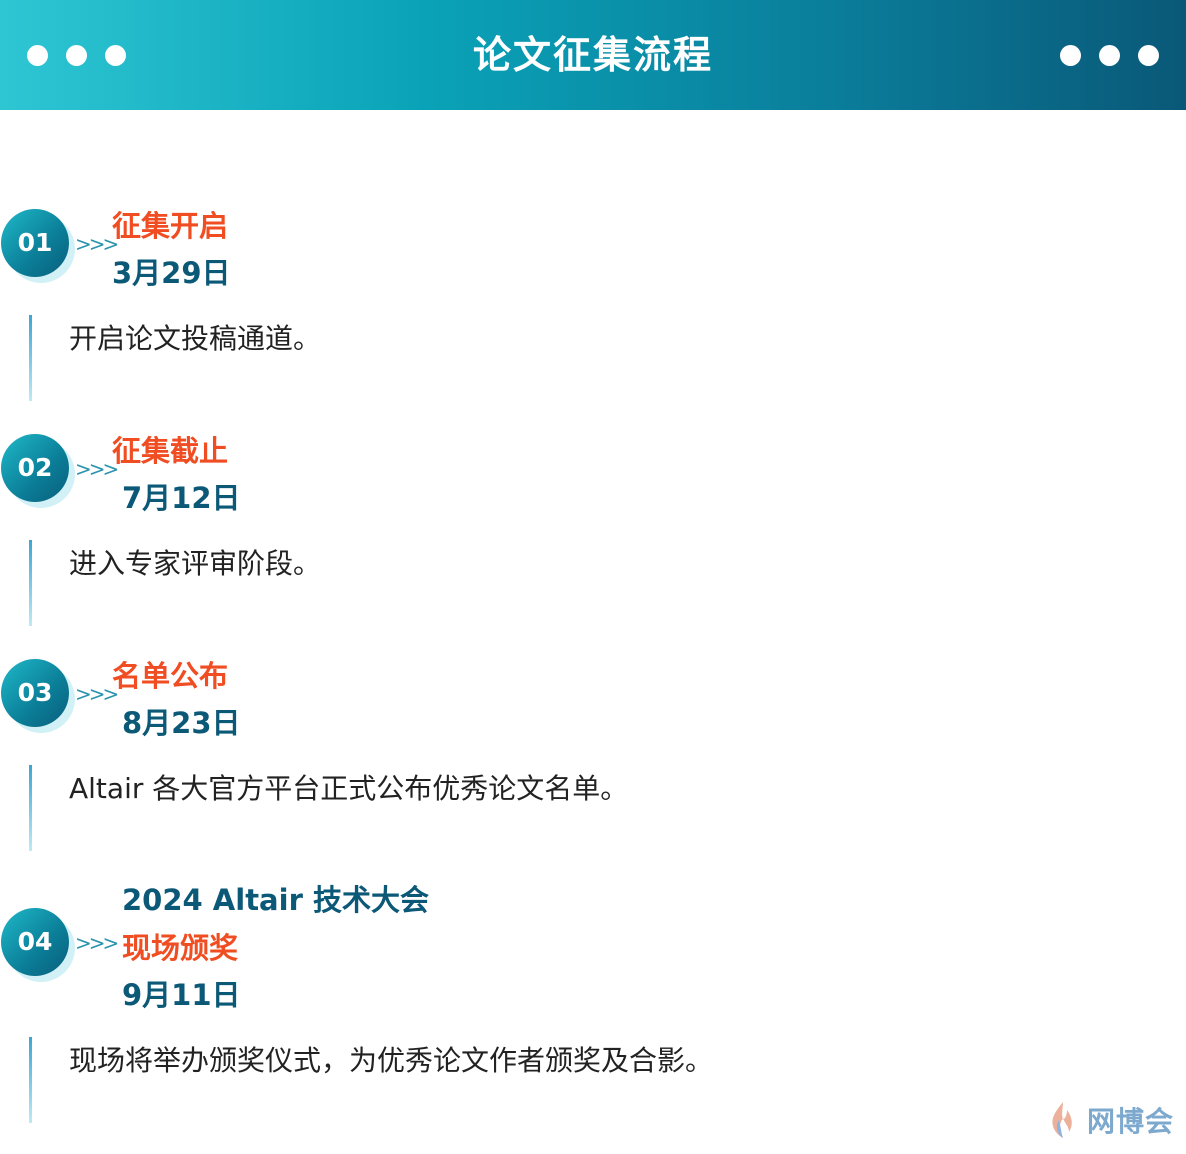  I want to click on header-banner: 论文征集流程, so click(593, 55).